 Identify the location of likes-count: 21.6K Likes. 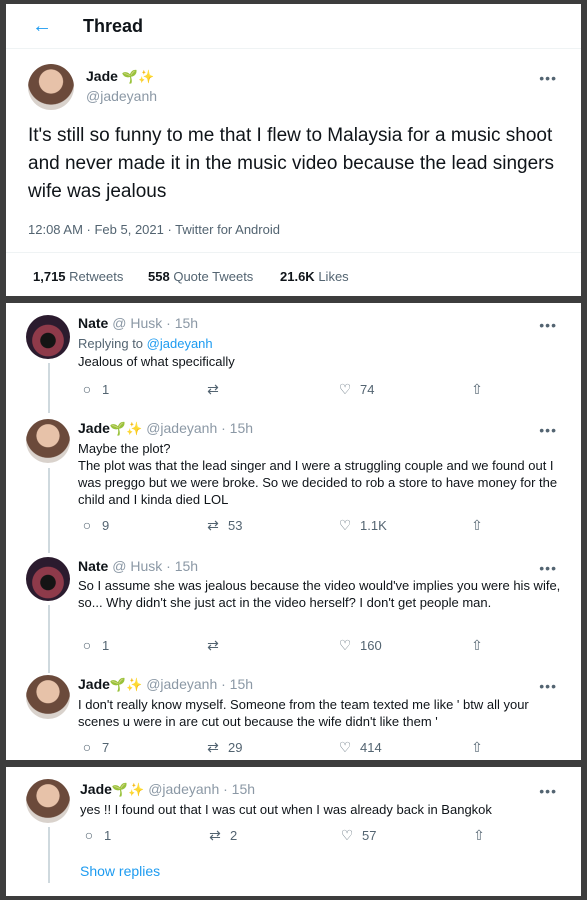
(314, 276).